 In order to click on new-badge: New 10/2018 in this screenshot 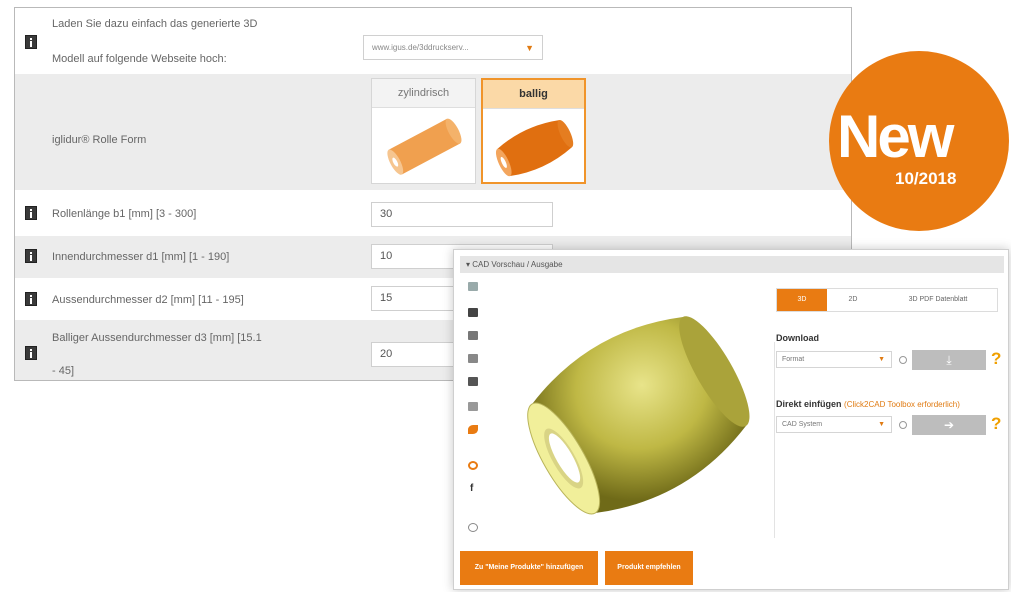, I will do `click(919, 141)`.